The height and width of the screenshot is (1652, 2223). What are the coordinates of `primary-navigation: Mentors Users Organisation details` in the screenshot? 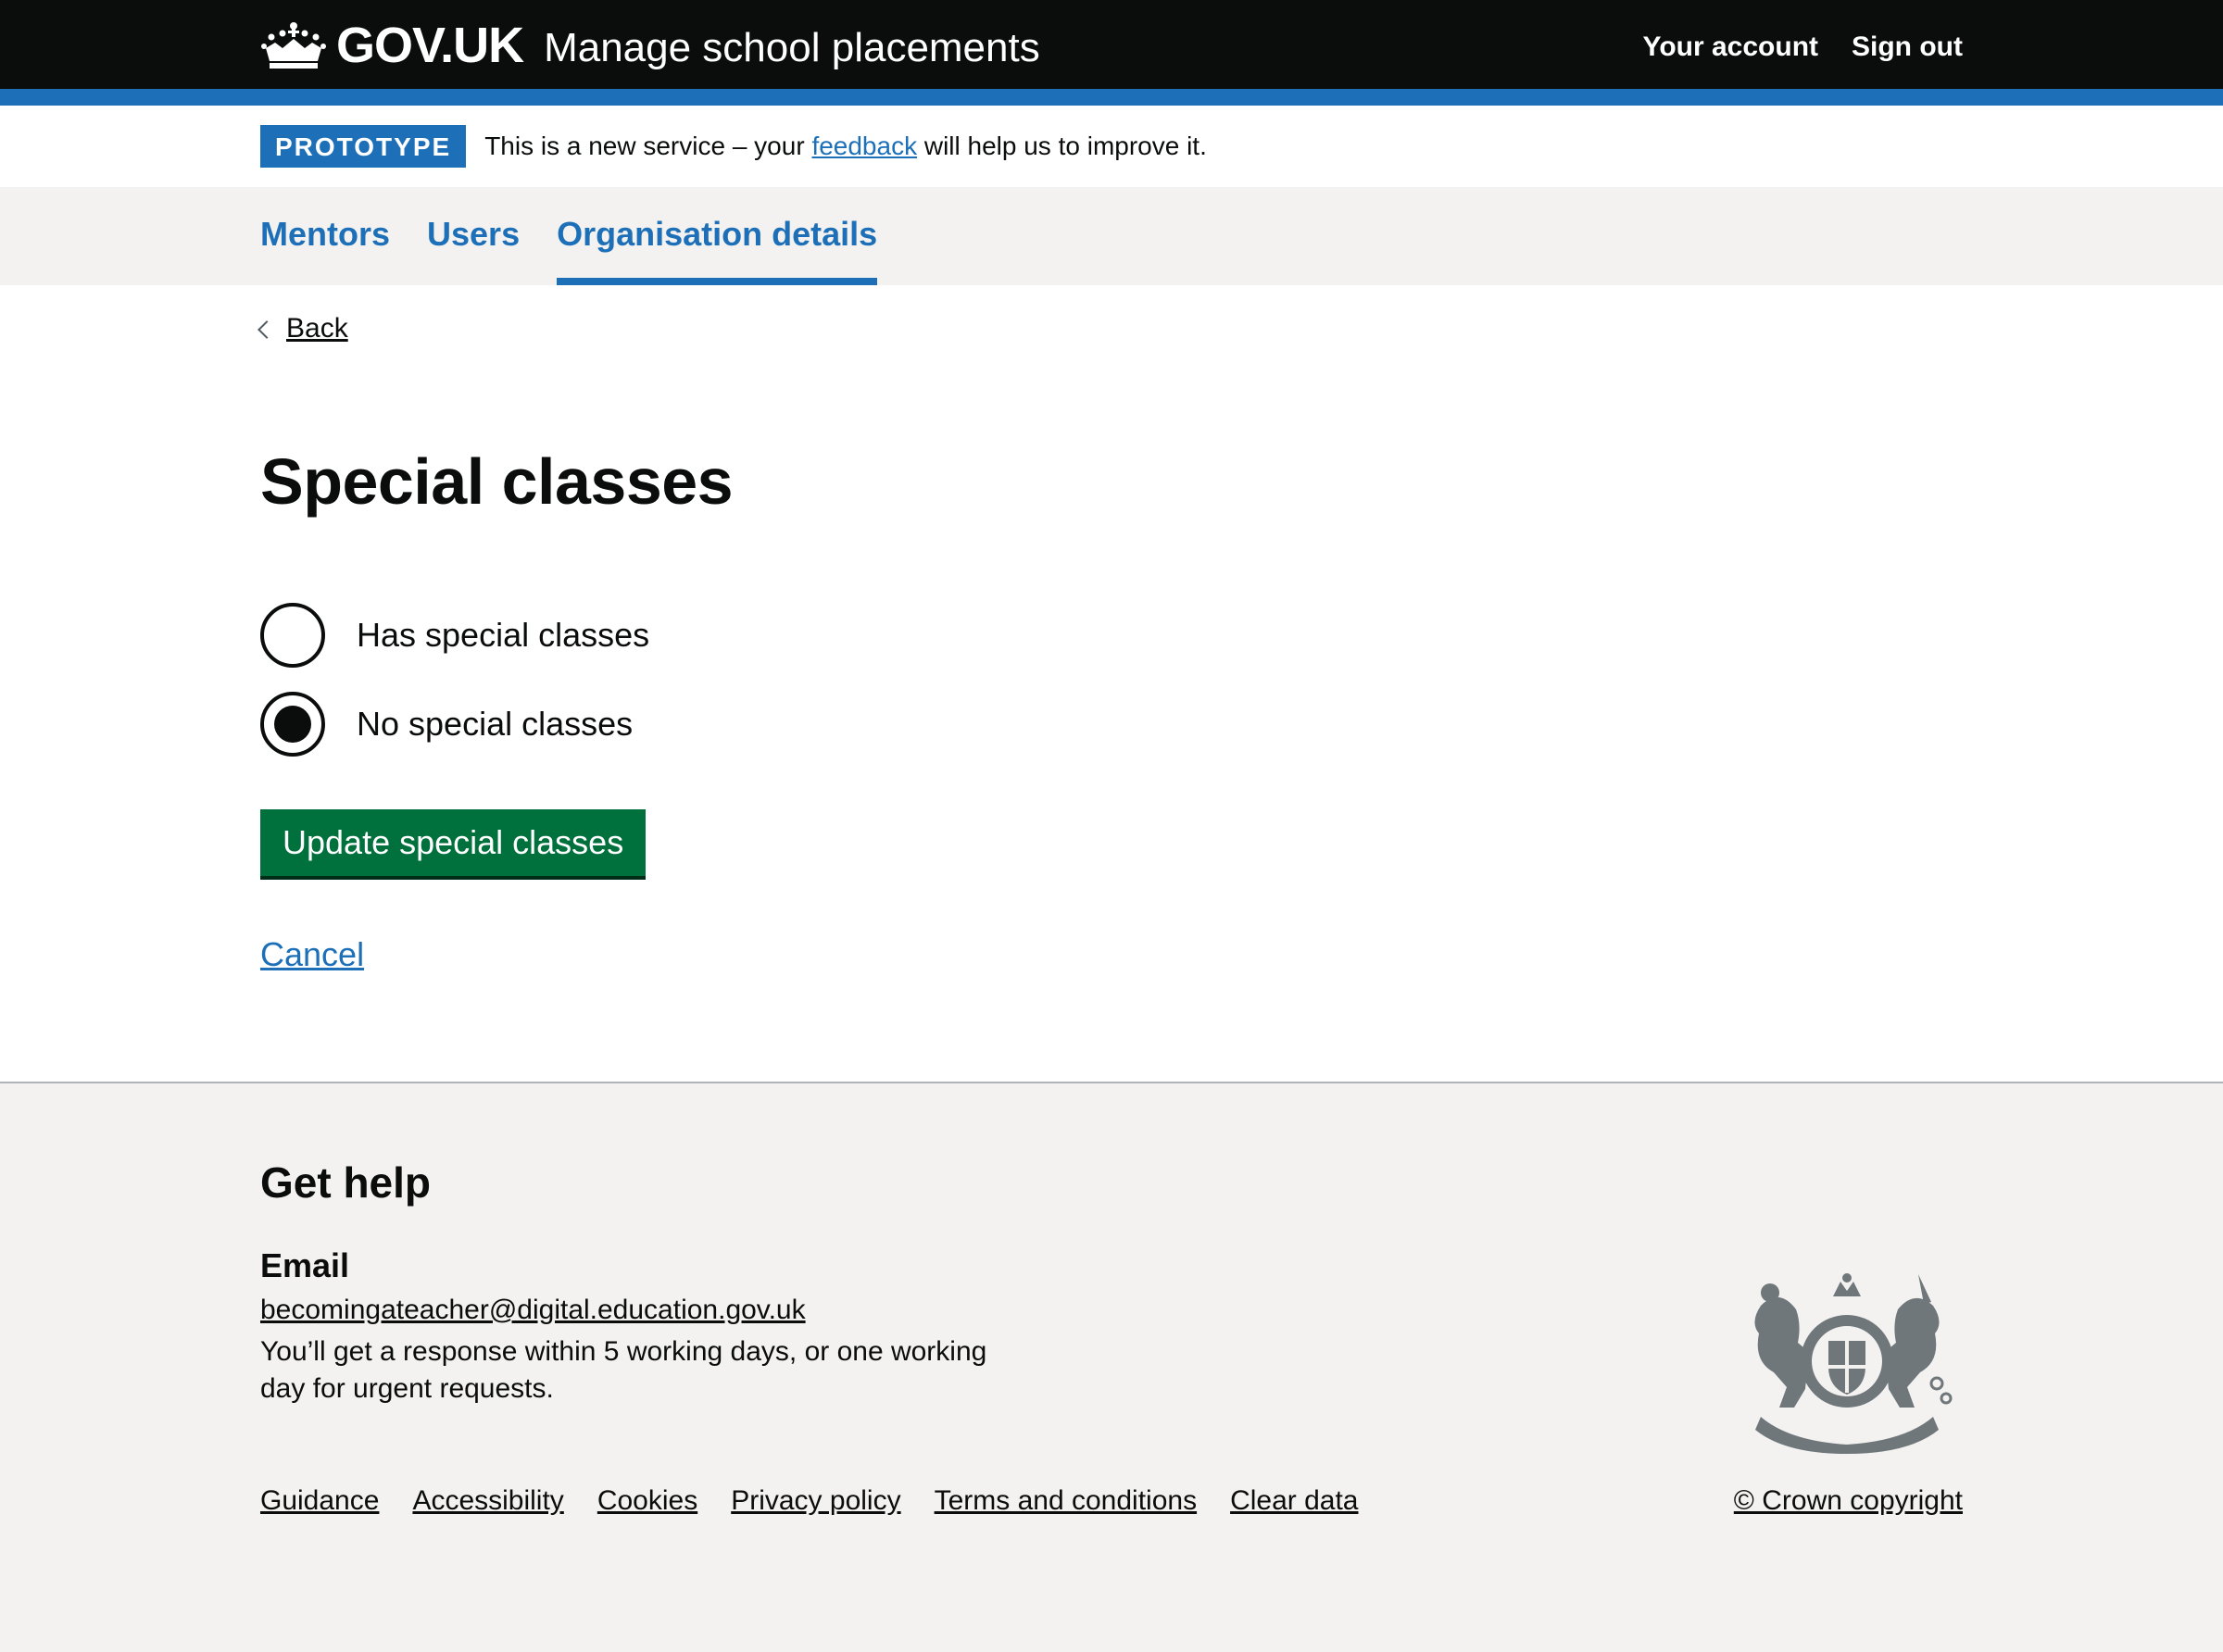 It's located at (1111, 236).